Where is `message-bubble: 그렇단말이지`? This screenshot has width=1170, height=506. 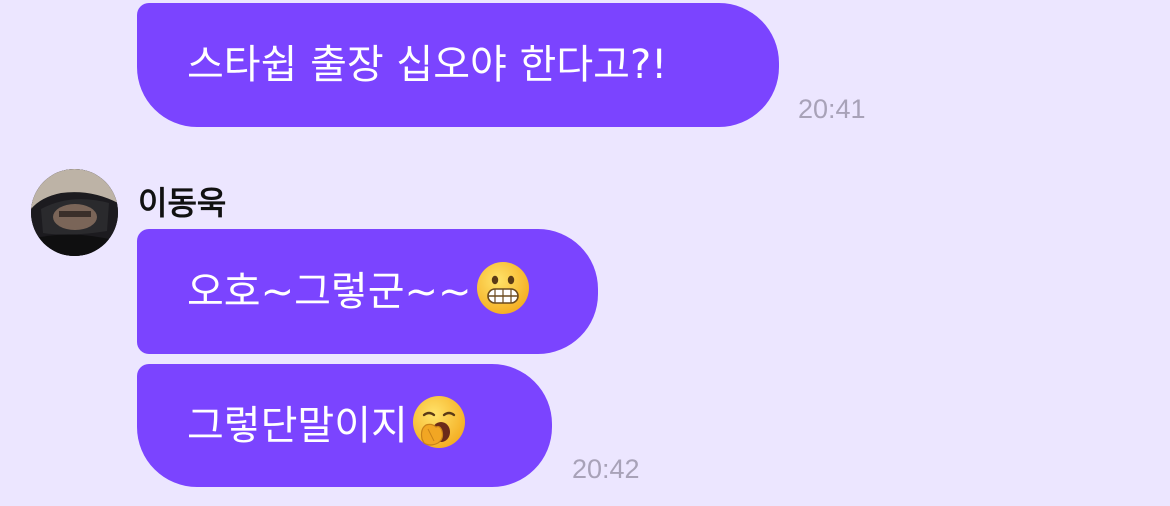 message-bubble: 그렇단말이지 is located at coordinates (344, 425).